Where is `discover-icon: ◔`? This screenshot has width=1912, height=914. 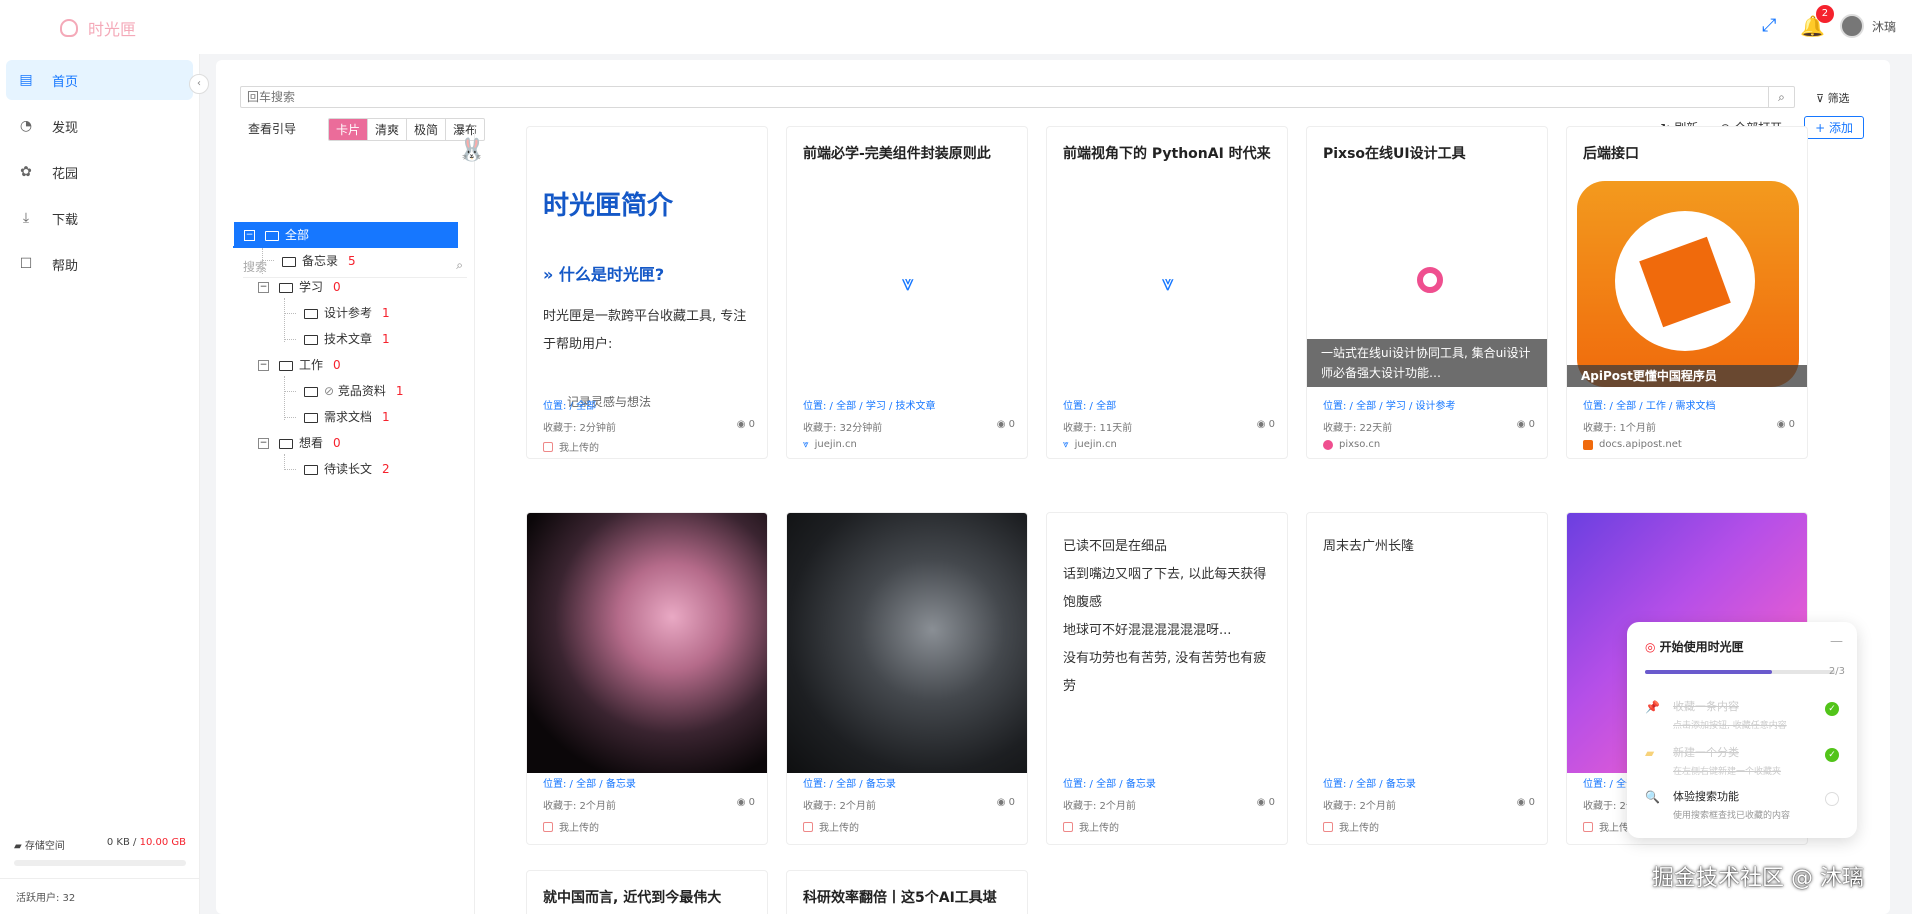 discover-icon: ◔ is located at coordinates (26, 126).